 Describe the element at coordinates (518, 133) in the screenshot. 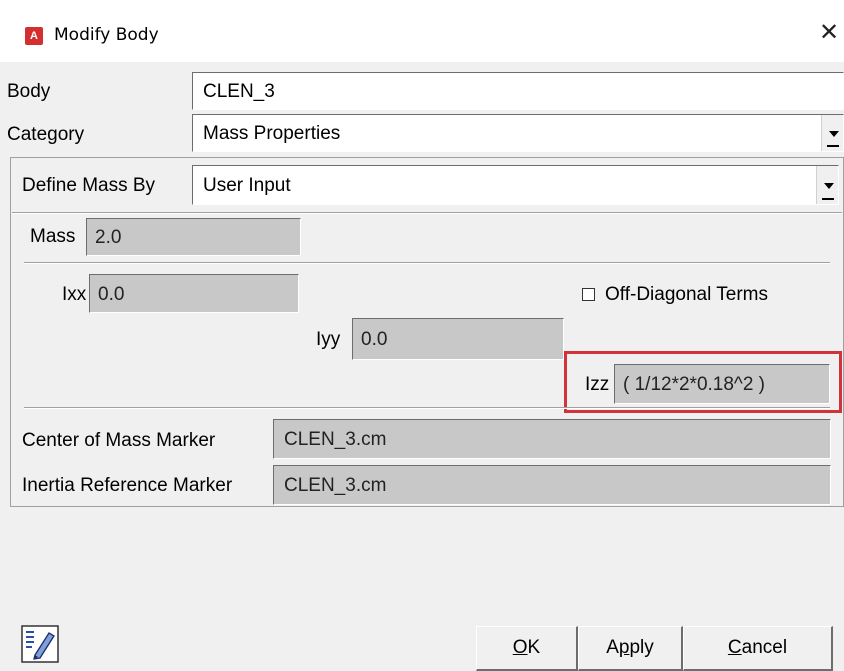

I see `category-select: Mass Properties` at that location.